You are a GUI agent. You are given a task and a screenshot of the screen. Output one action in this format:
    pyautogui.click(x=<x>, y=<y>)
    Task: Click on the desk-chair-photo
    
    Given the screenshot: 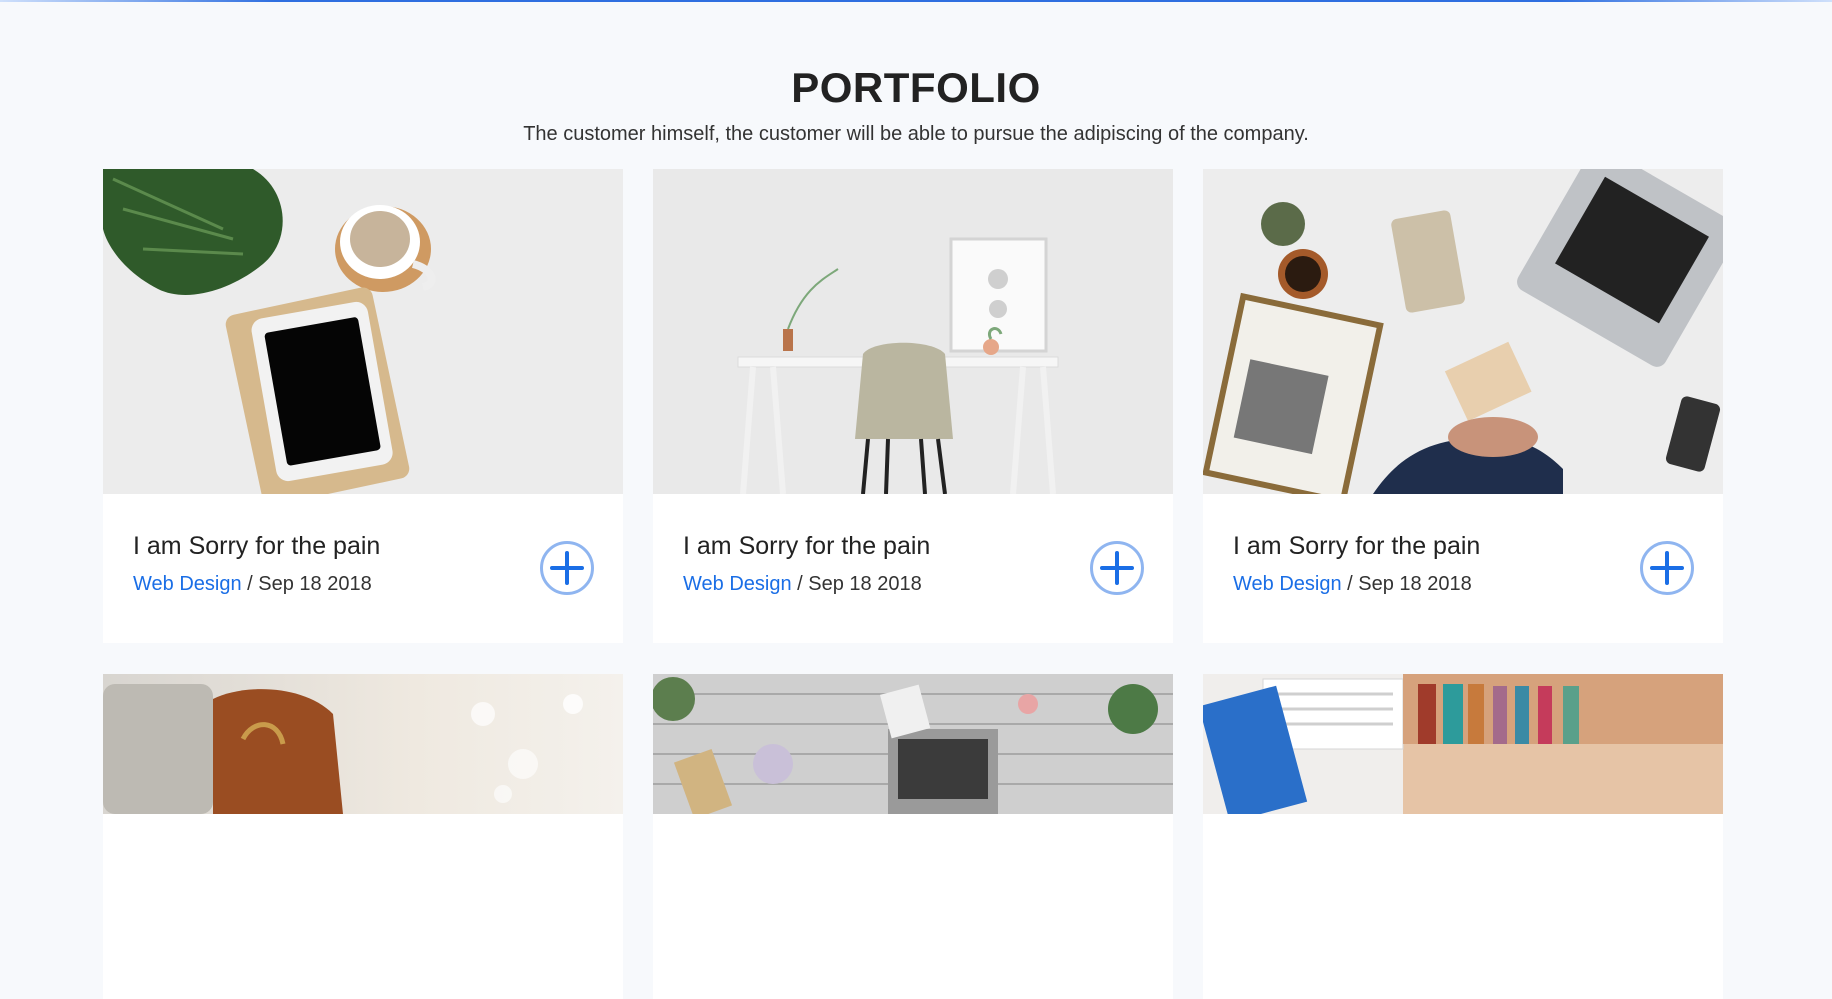 What is the action you would take?
    pyautogui.click(x=913, y=331)
    